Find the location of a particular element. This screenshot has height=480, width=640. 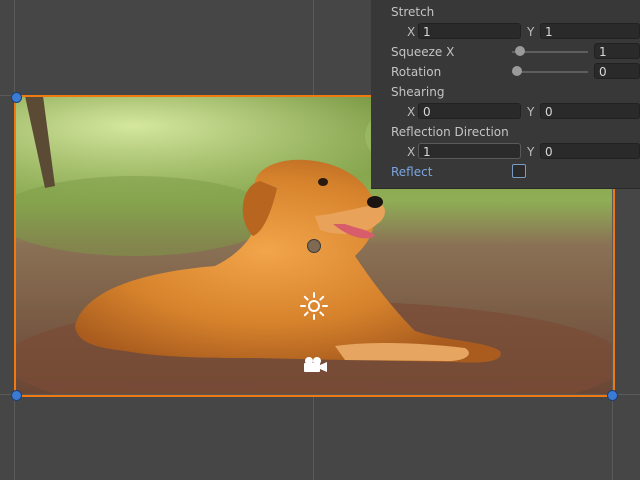

reflection-direction-row: Reflection Direction is located at coordinates (505, 133).